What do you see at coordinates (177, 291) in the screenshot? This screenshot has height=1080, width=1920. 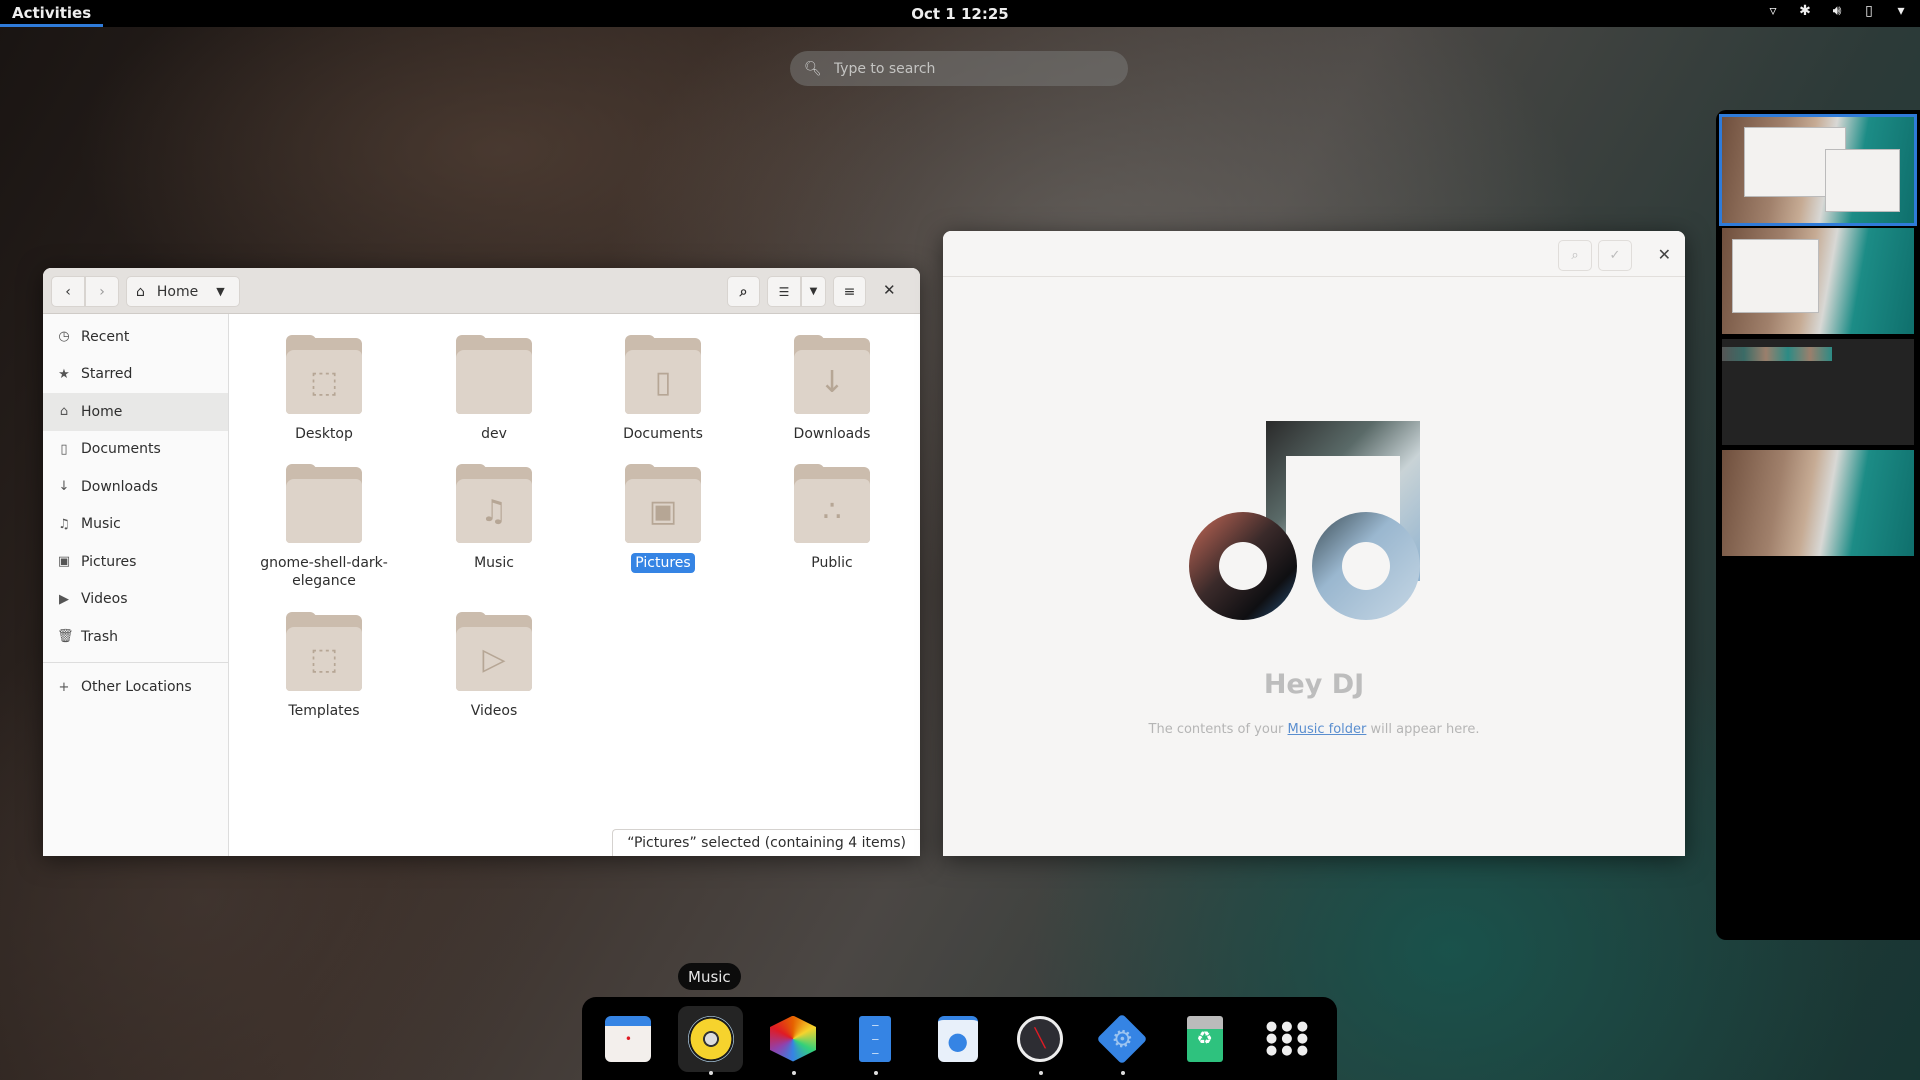 I see `location-label: Home` at bounding box center [177, 291].